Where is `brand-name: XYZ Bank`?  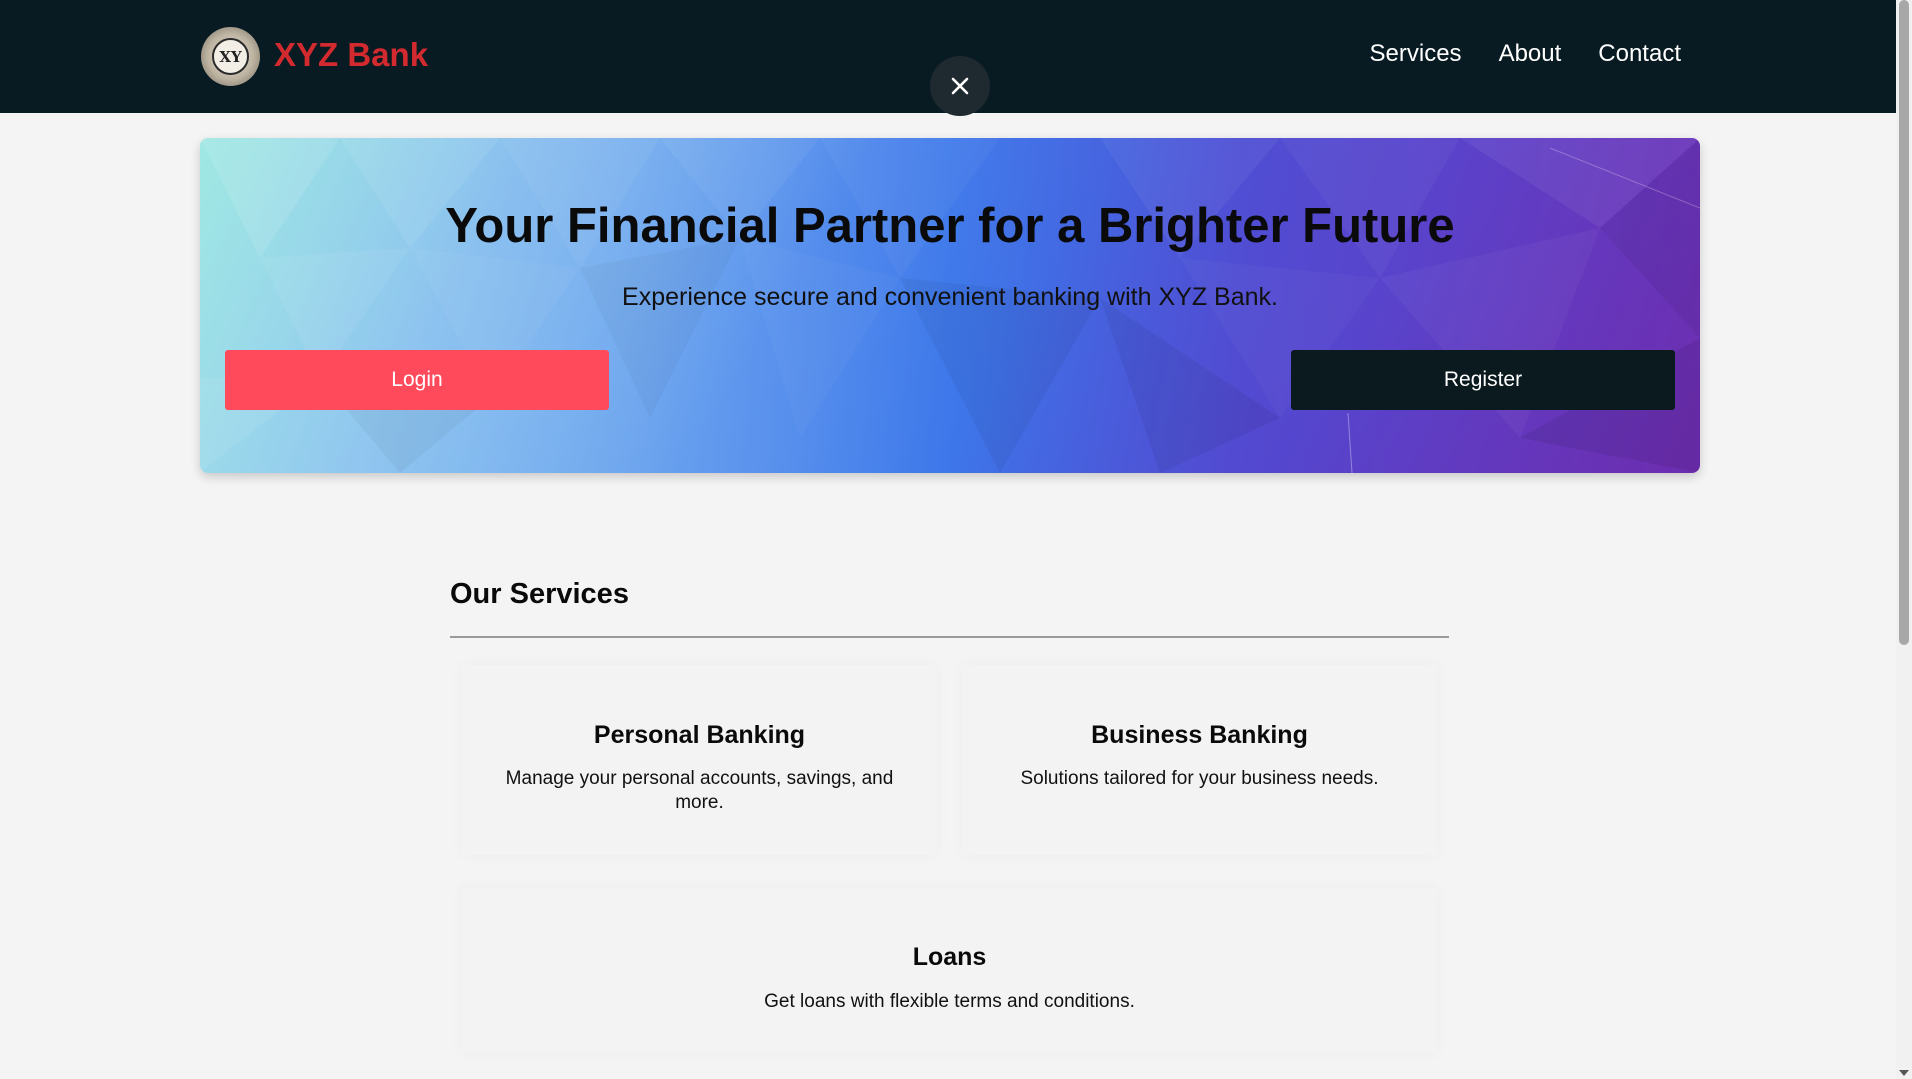 brand-name: XYZ Bank is located at coordinates (351, 55).